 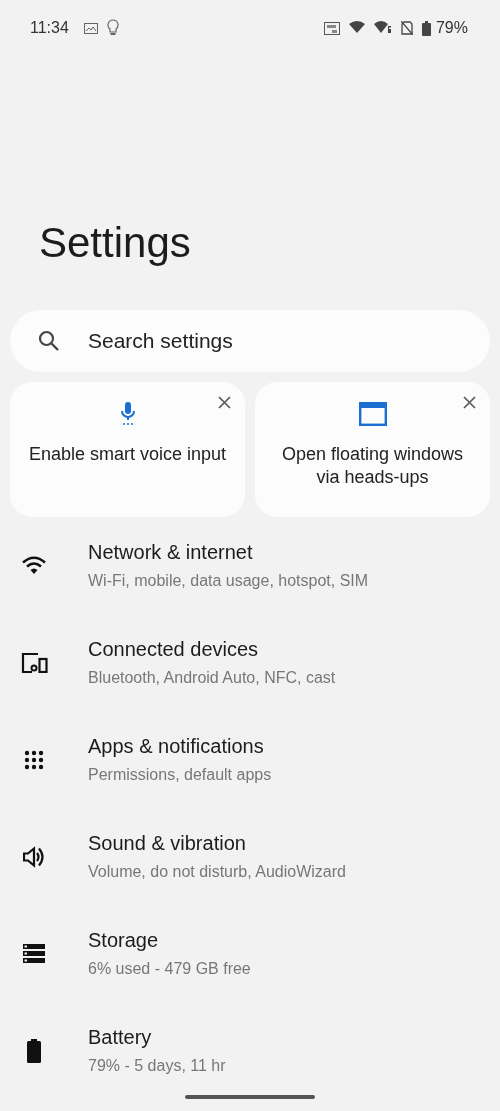 I want to click on settings-item: Sound & vibration Volume, do not disturb, AudioWizard, so click(x=250, y=856).